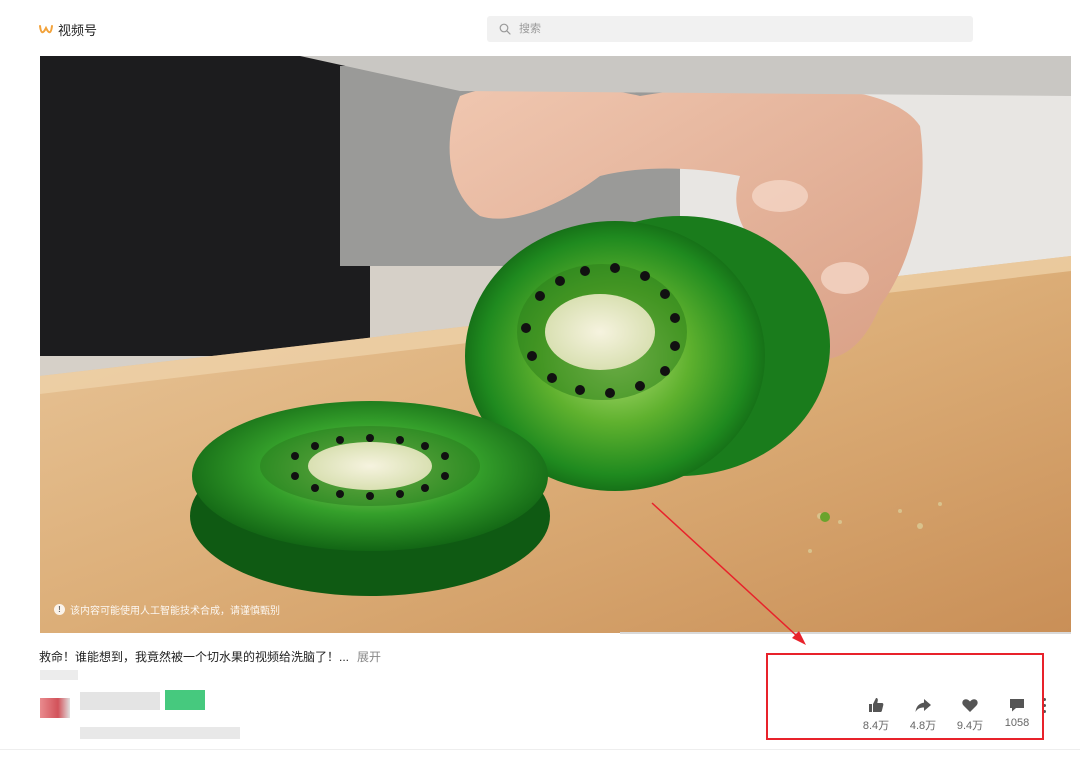 The image size is (1080, 757). Describe the element at coordinates (905, 696) in the screenshot. I see `annotation-highlight-box` at that location.